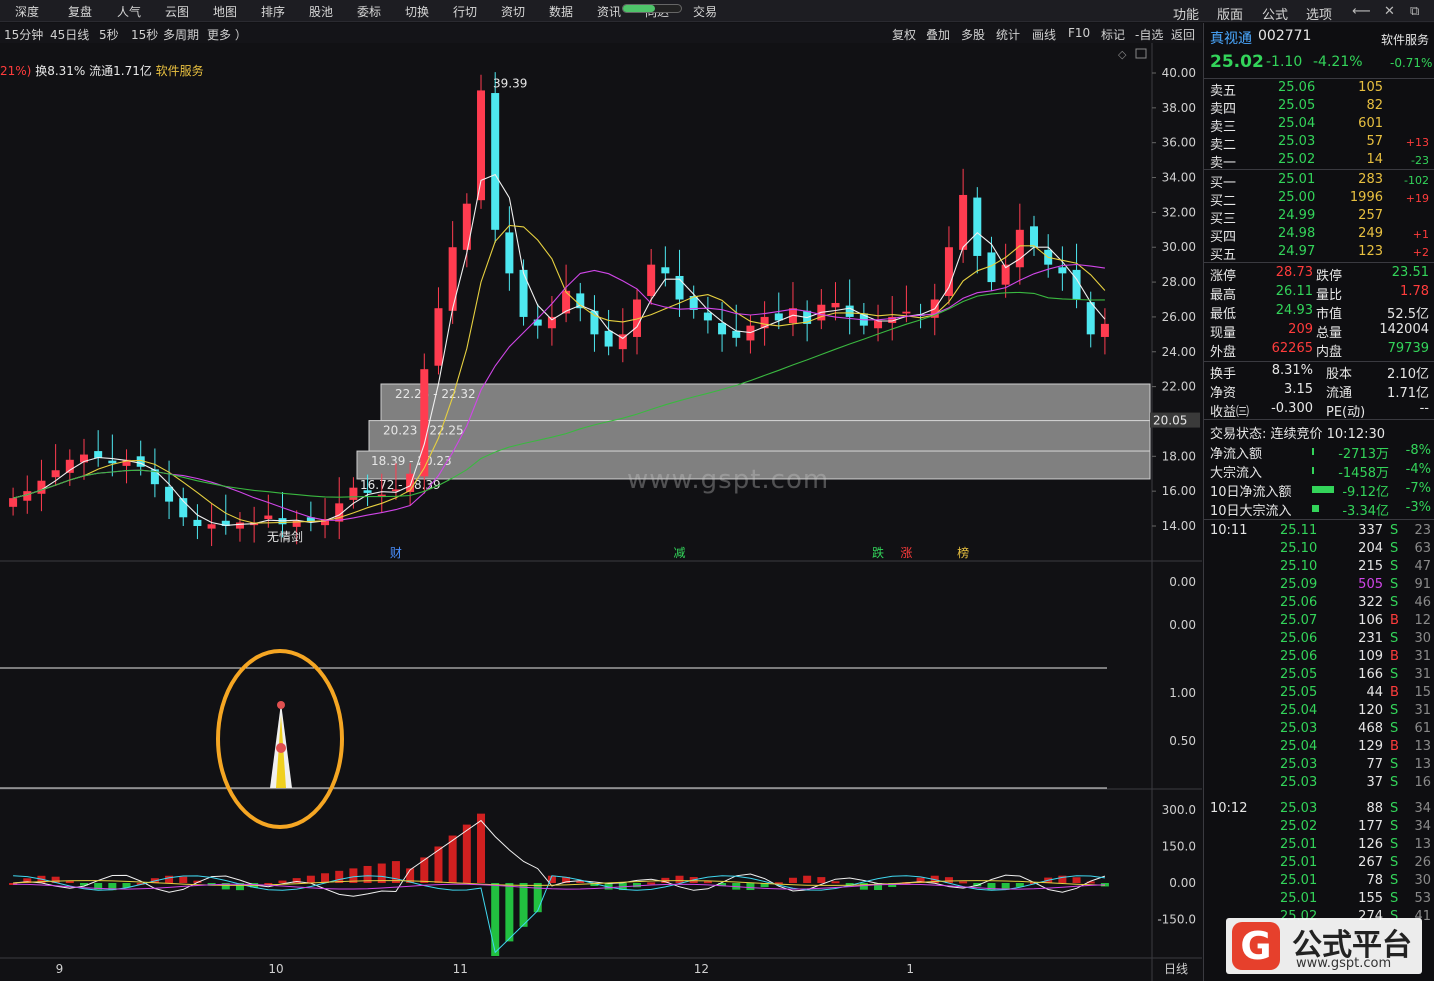  I want to click on menu-right-0: 功能, so click(1186, 13).